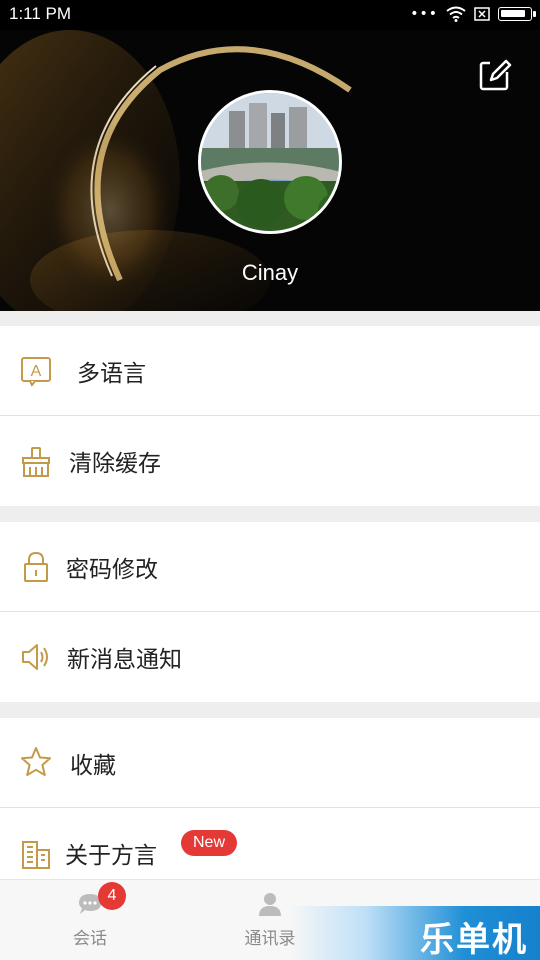  Describe the element at coordinates (112, 896) in the screenshot. I see `unread-count-badge: 4` at that location.